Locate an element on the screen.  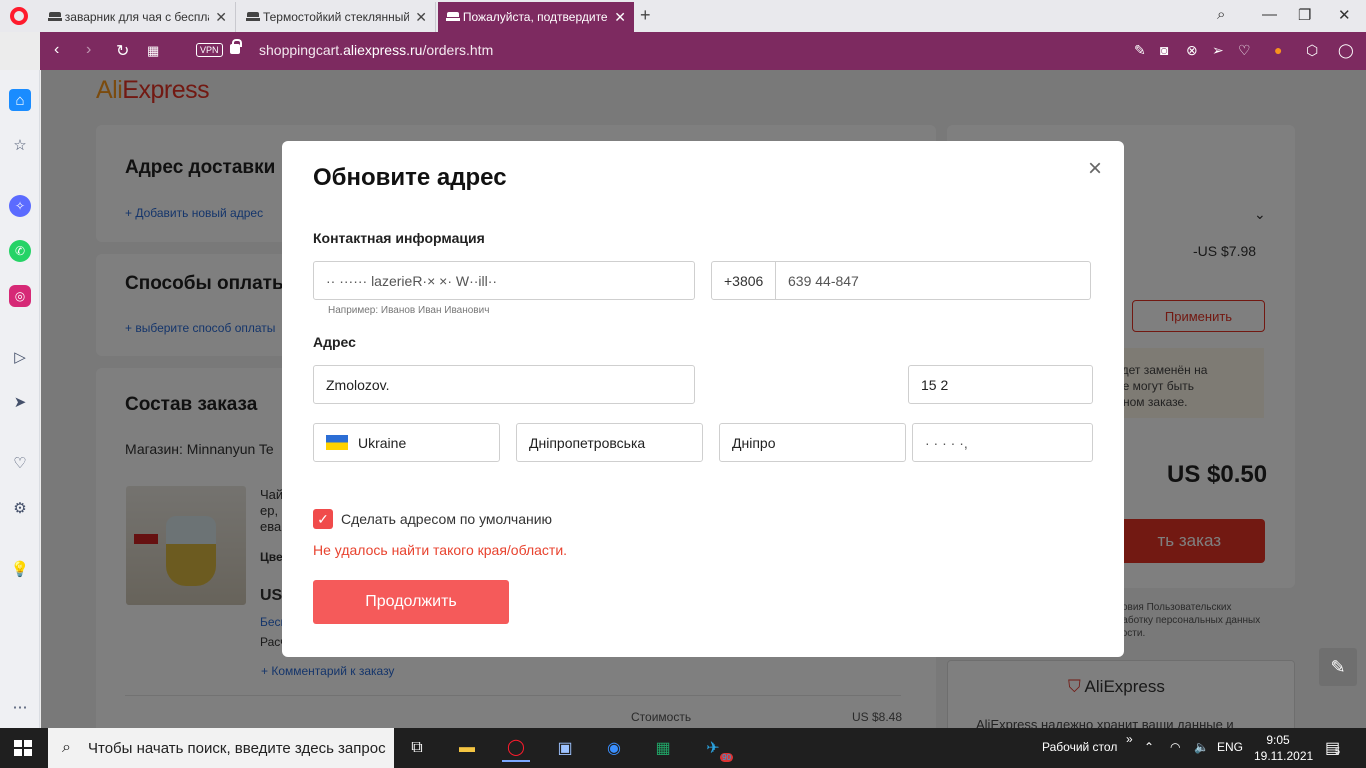
tab-teapot-2: Термостойкий стеклянный ✕ is located at coordinates (337, 17).